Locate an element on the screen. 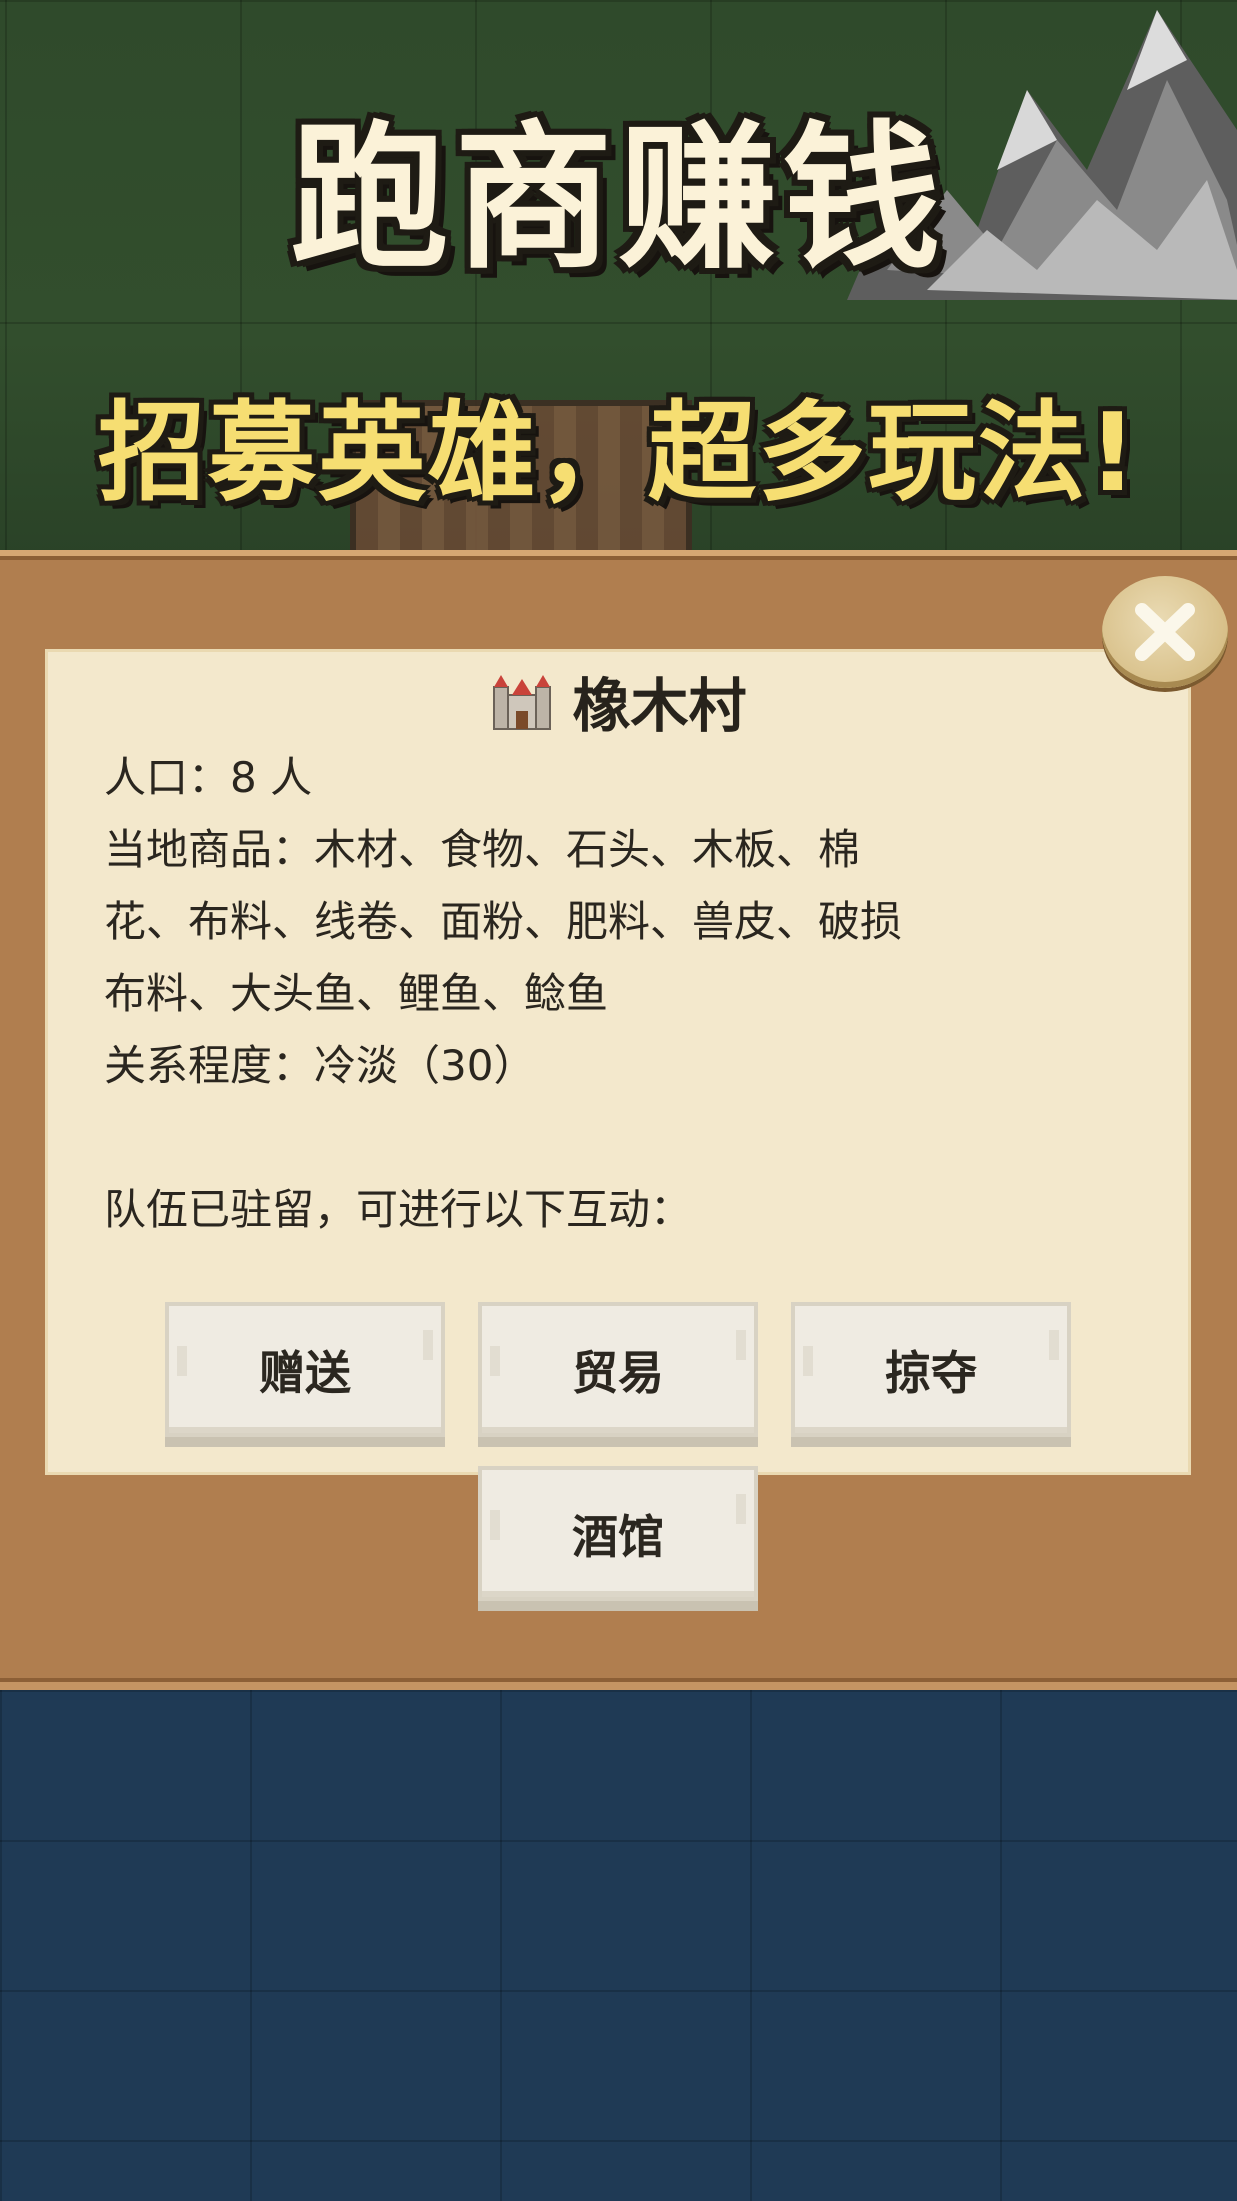  trade-button: 贸易 is located at coordinates (618, 1369).